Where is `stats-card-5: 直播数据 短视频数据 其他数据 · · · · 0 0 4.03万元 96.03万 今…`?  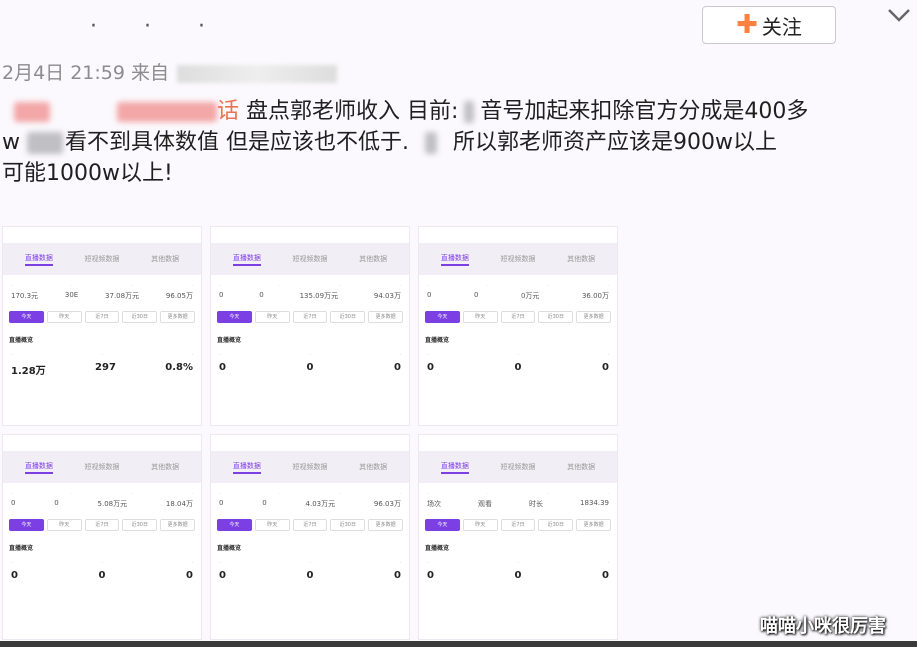
stats-card-5: 直播数据 短视频数据 其他数据 · · · · 0 0 4.03万元 96.03万 今… is located at coordinates (310, 537).